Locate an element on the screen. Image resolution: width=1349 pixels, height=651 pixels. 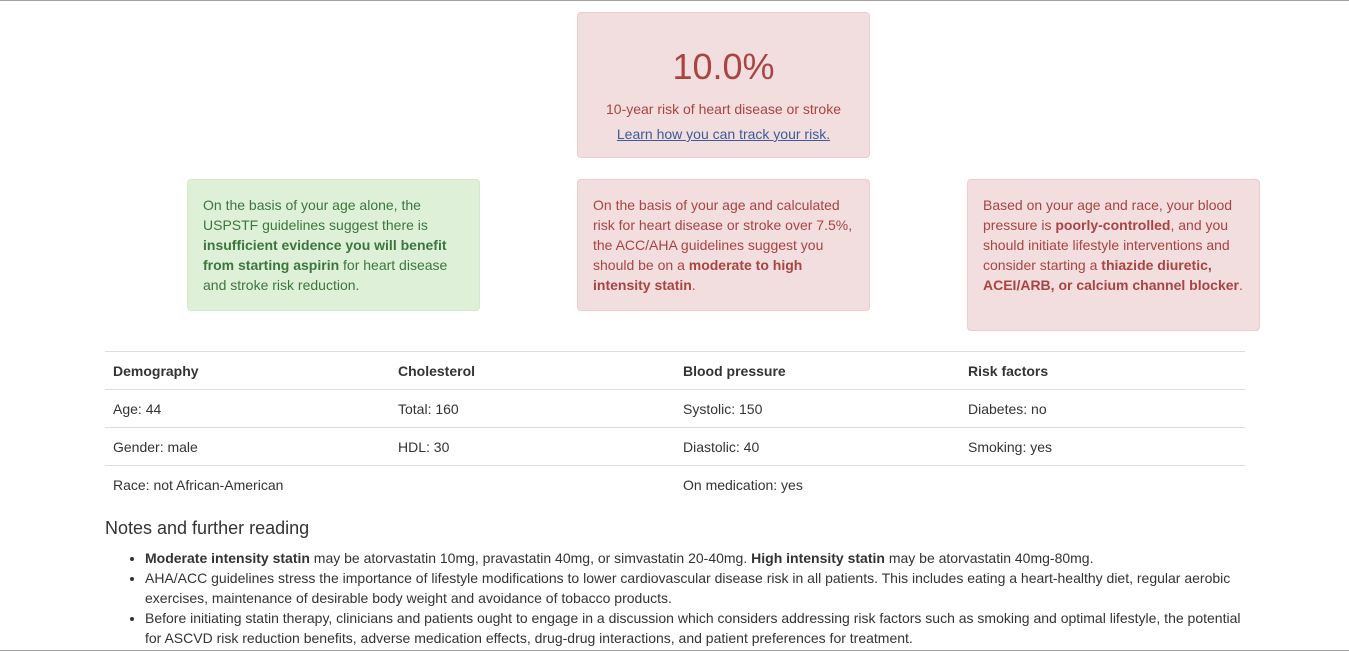
table-cell-total-cholesterol: Total: 160 is located at coordinates (428, 408).